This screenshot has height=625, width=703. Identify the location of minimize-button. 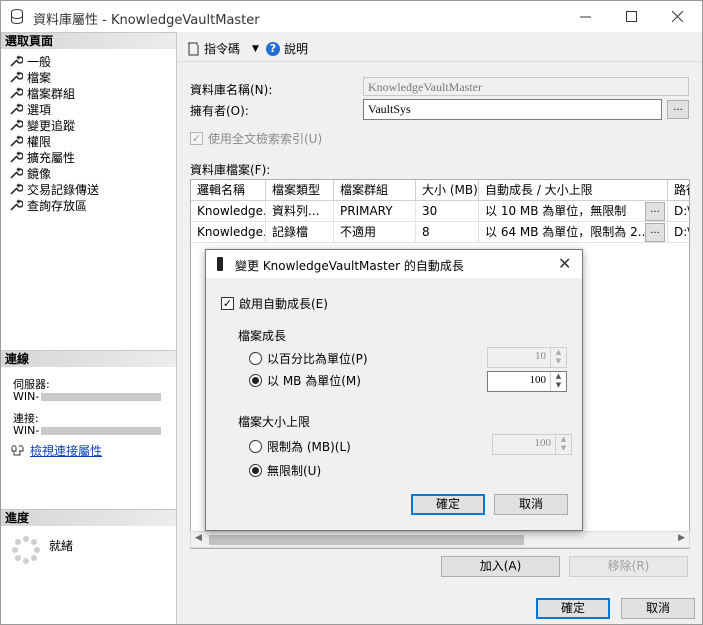
(585, 16).